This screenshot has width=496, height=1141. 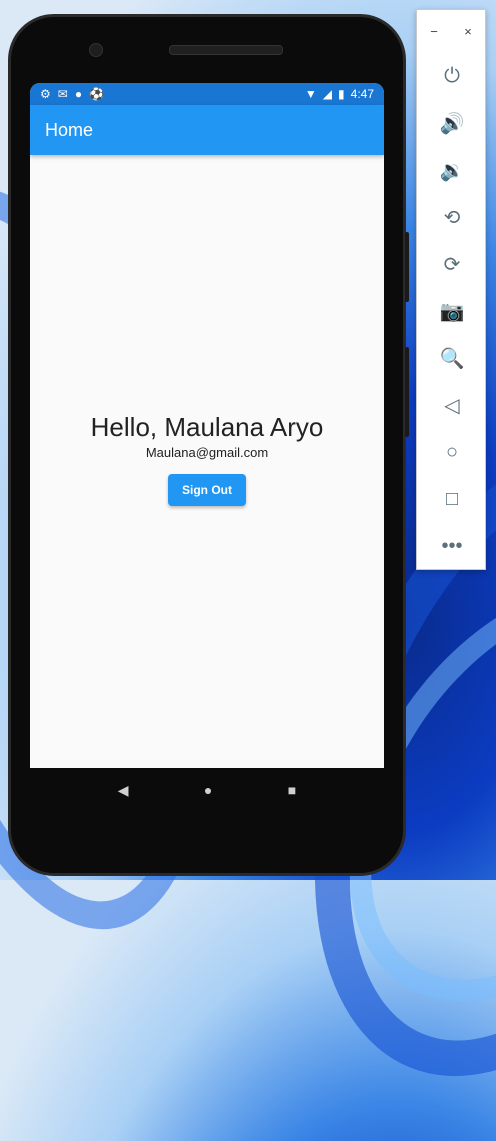 I want to click on nav-recents-icon: ■, so click(x=292, y=790).